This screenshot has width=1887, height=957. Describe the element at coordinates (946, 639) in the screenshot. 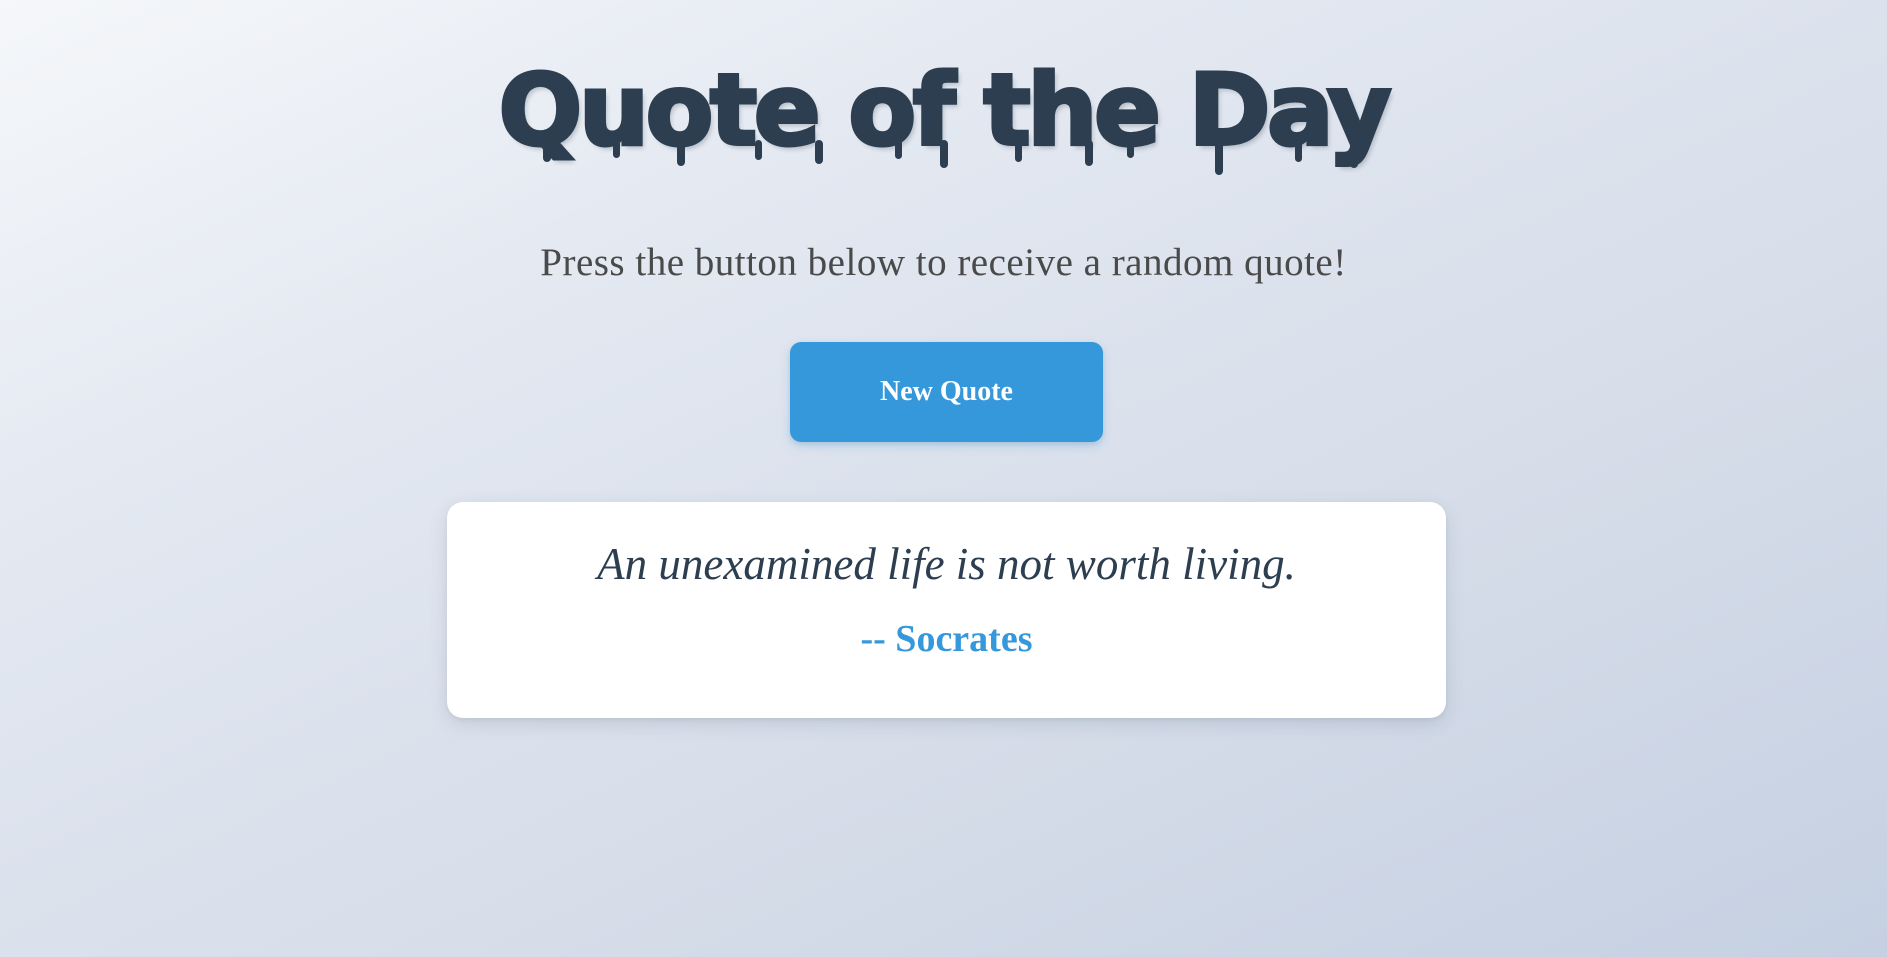

I see `quote-author: -- Socrates` at that location.